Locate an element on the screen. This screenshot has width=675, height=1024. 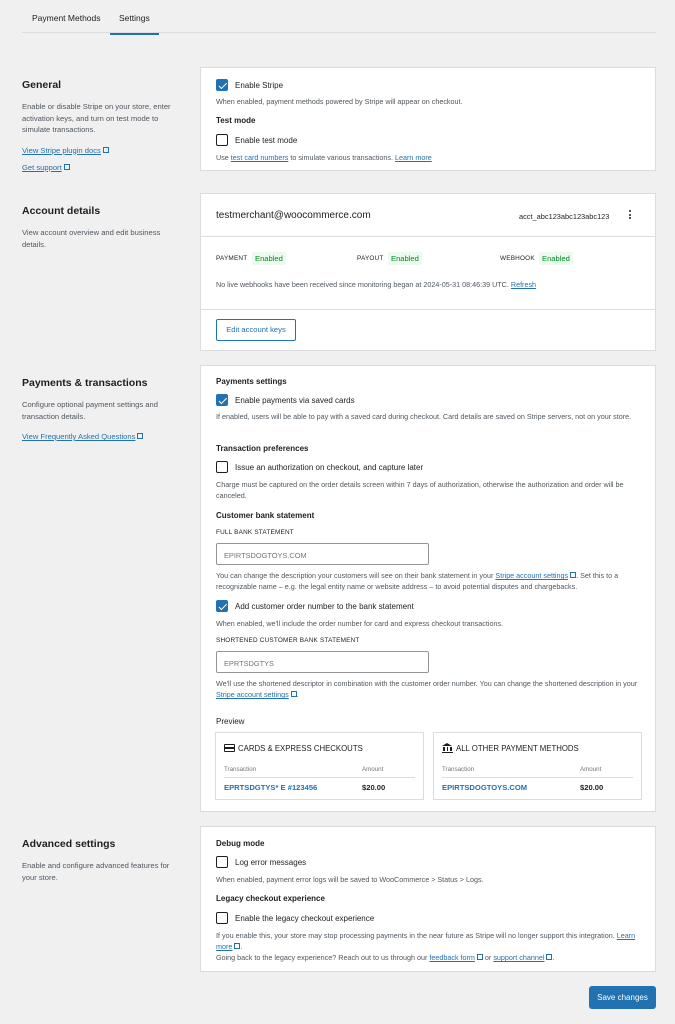
get-support-link: Get support is located at coordinates (102, 167).